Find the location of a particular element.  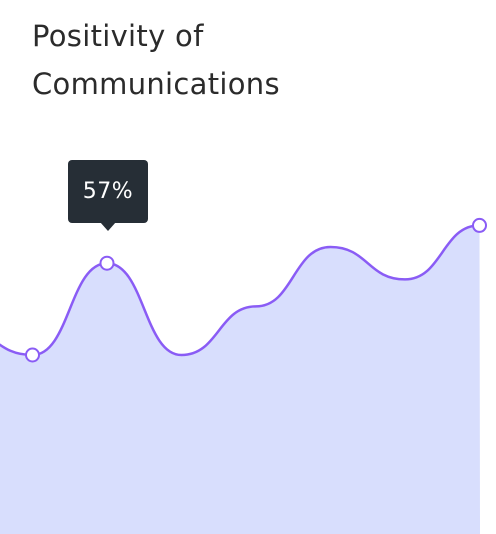

value-tooltip: 57% is located at coordinates (108, 191).